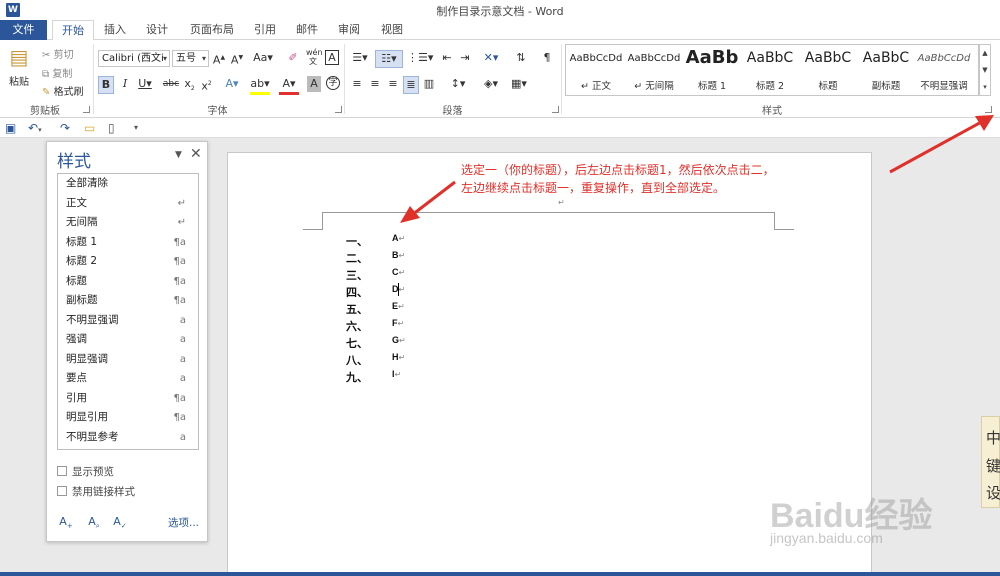 Image resolution: width=1000 pixels, height=576 pixels. What do you see at coordinates (128, 320) in the screenshot?
I see `style-item-subtle-emphasis: 不明显强调 a` at bounding box center [128, 320].